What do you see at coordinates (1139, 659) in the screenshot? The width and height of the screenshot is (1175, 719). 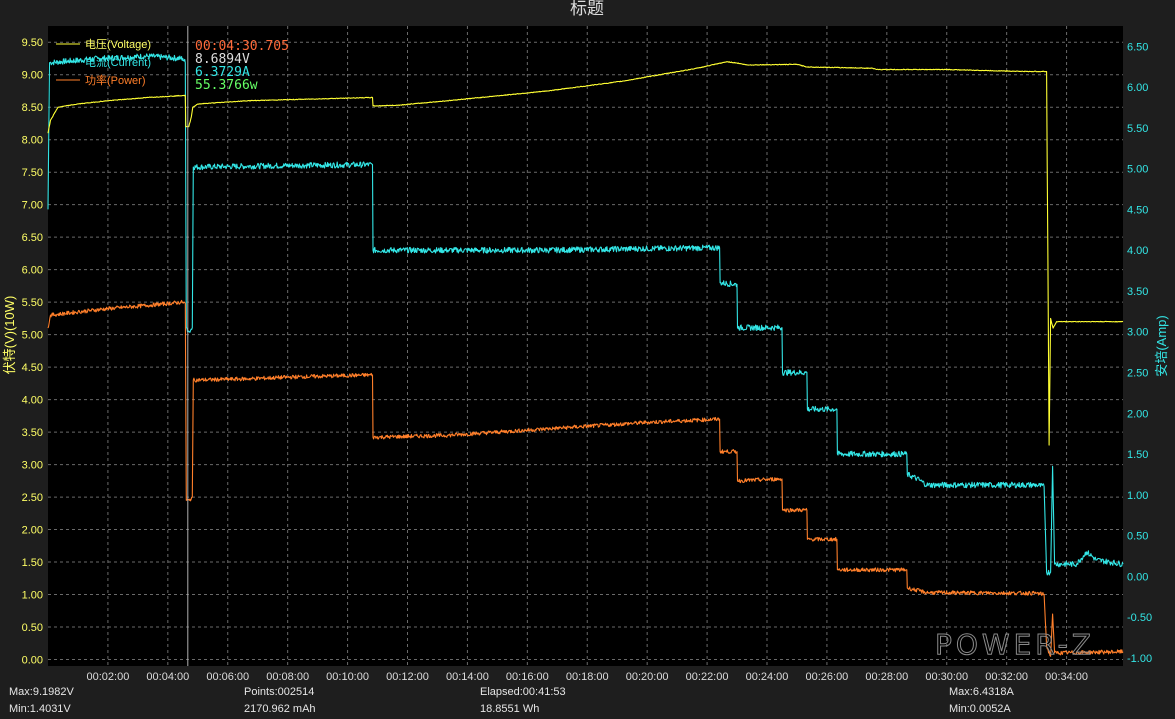 I see `y-right-tick-label: -1.00` at bounding box center [1139, 659].